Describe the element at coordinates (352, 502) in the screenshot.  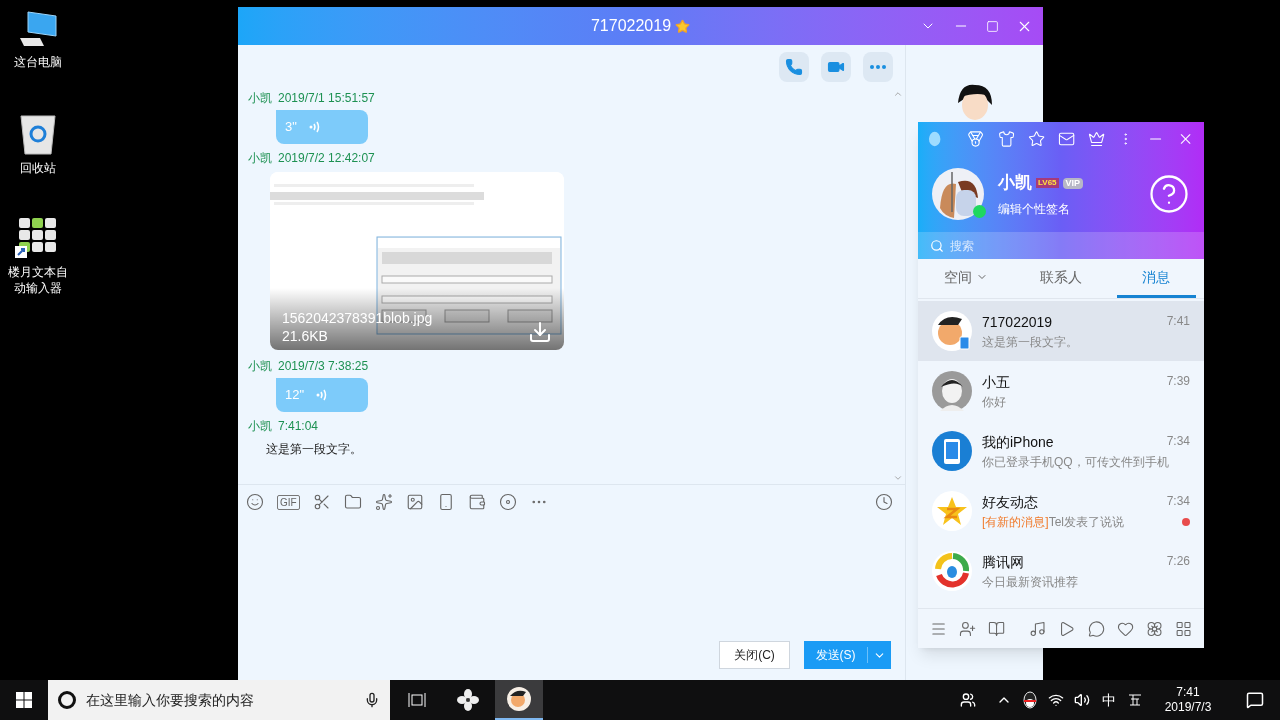
I see `folder-icon` at that location.